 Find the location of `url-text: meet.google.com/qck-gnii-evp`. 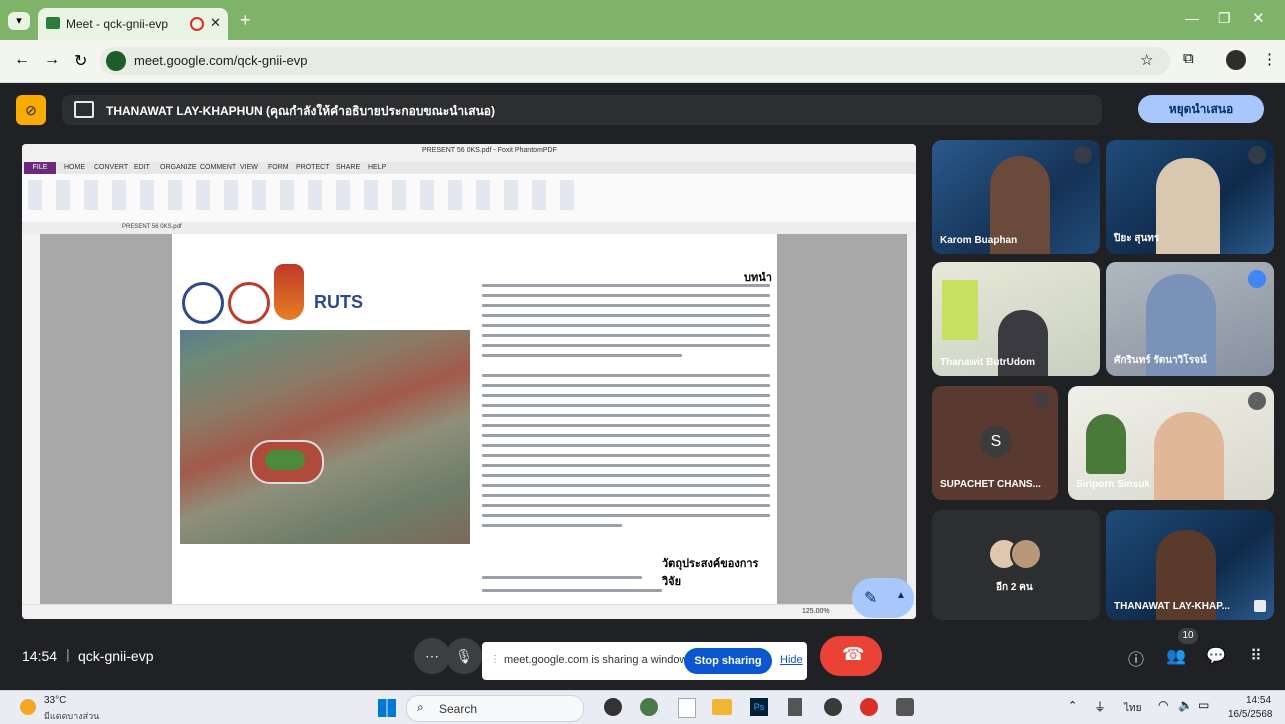

url-text: meet.google.com/qck-gnii-evp is located at coordinates (221, 60).